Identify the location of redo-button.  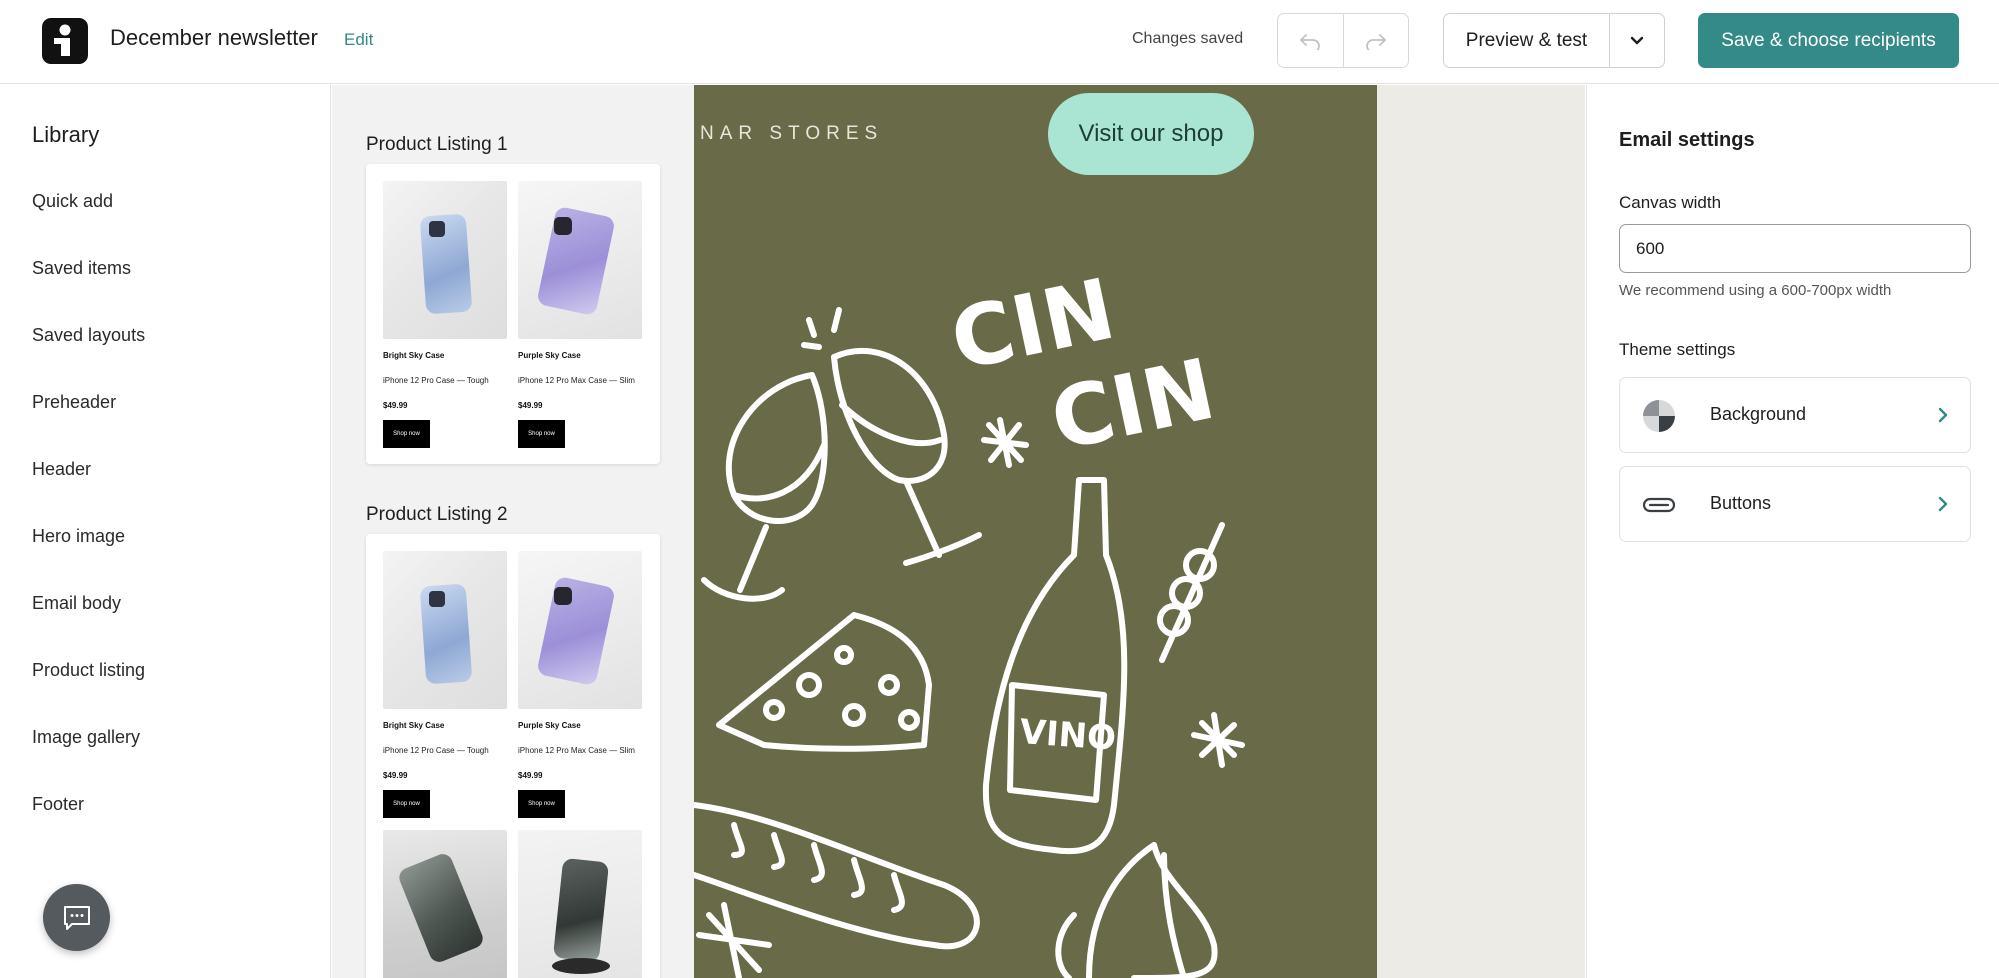
(1376, 40).